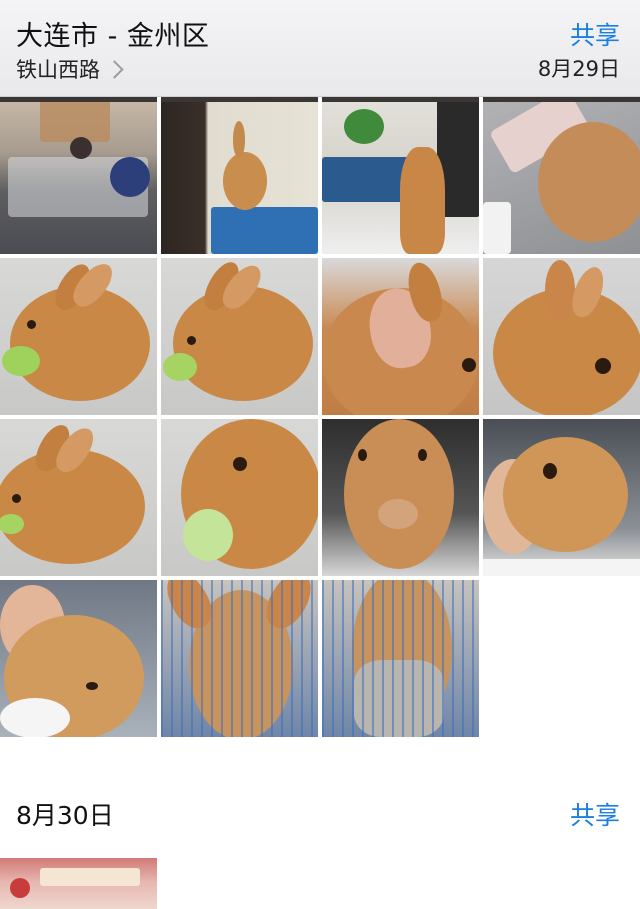 The width and height of the screenshot is (640, 909). What do you see at coordinates (114, 69) in the screenshot?
I see `chevron-right-icon` at bounding box center [114, 69].